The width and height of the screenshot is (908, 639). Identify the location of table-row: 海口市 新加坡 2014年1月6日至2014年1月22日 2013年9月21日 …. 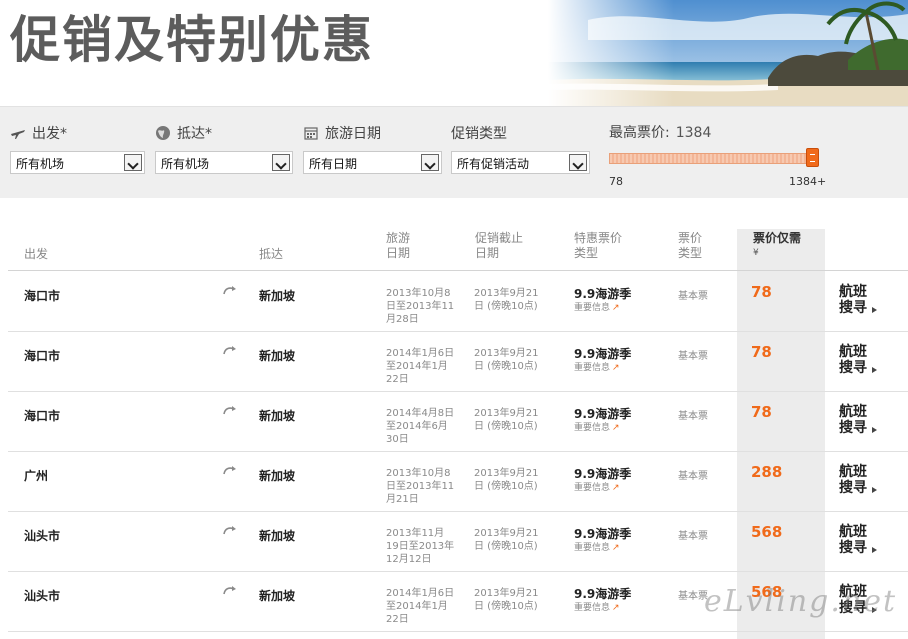
(458, 362).